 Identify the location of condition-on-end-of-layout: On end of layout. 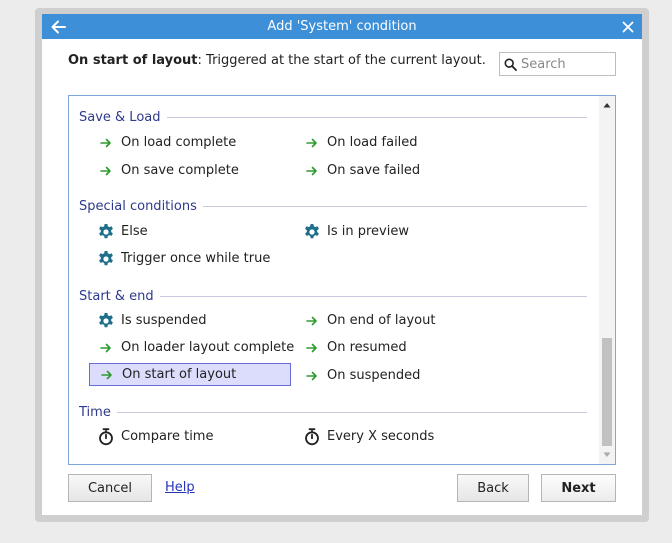
(365, 320).